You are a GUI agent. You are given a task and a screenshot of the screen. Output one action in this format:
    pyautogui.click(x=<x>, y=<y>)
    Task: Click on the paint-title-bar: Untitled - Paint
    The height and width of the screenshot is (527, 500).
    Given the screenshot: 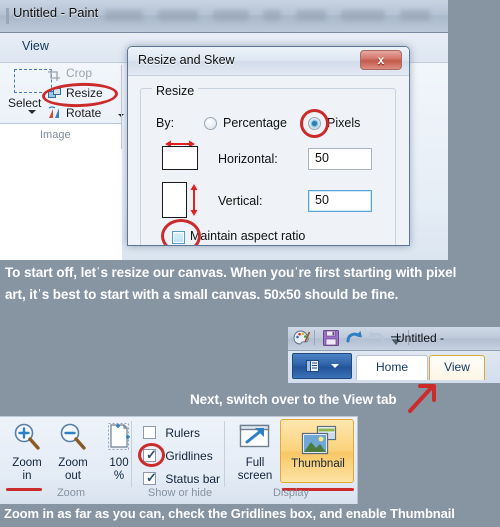 What is the action you would take?
    pyautogui.click(x=224, y=16)
    